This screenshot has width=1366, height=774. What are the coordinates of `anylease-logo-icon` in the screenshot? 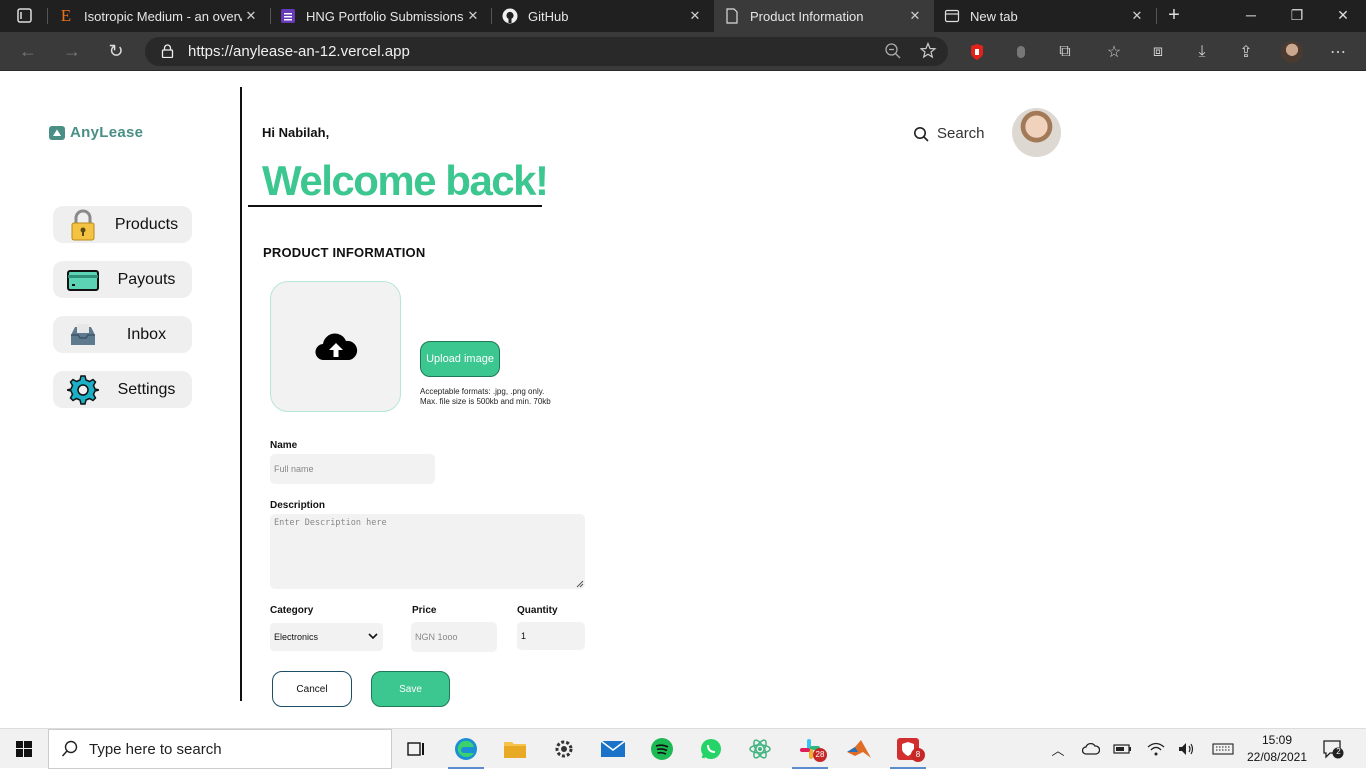 It's located at (57, 132).